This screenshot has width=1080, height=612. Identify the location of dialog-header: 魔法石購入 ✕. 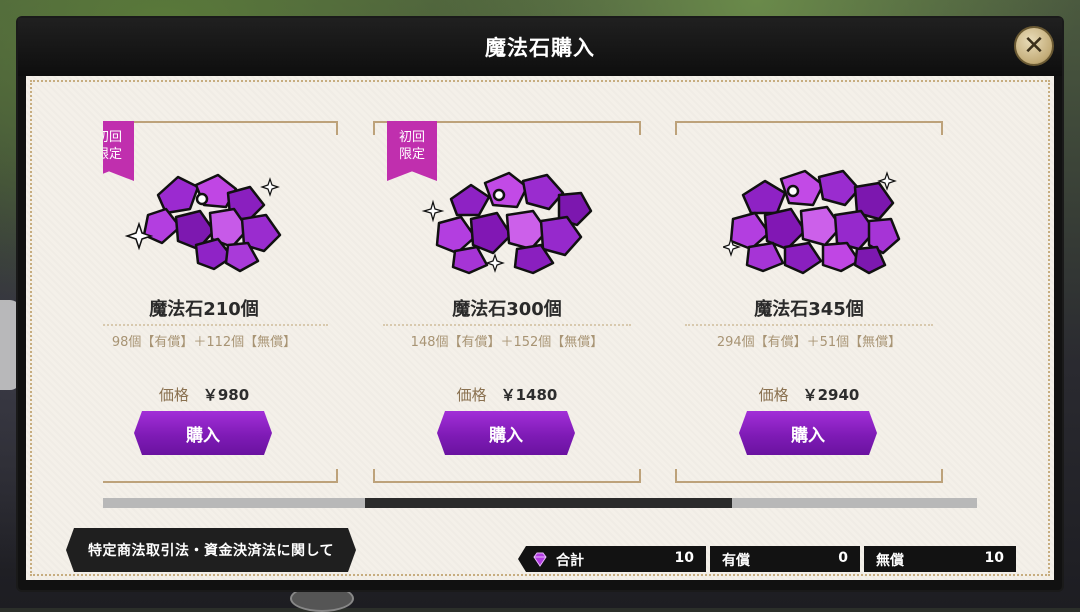
(540, 47).